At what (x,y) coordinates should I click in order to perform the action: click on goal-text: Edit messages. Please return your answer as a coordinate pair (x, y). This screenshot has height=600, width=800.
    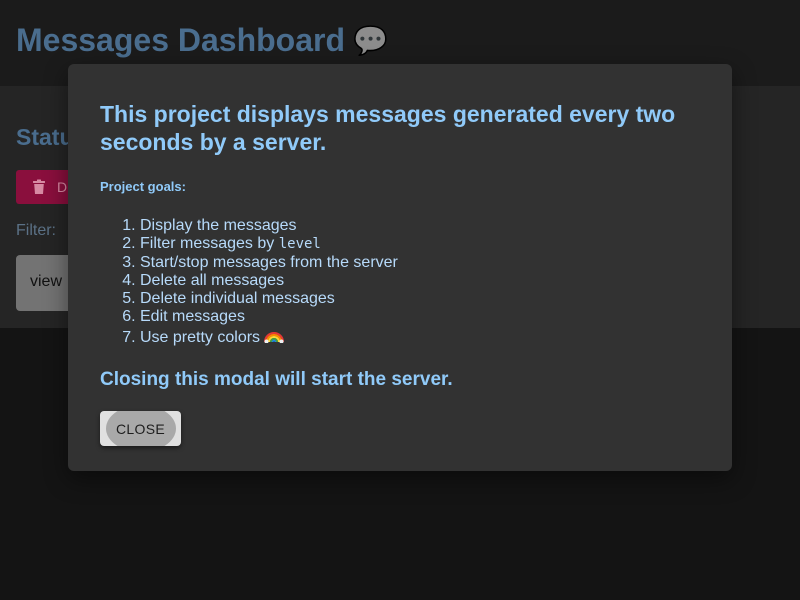
    Looking at the image, I should click on (192, 317).